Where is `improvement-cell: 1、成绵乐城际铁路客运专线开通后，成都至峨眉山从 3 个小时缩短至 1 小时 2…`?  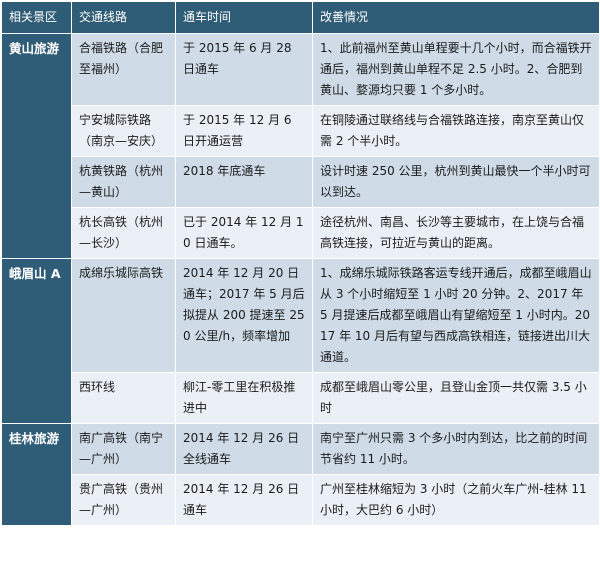 improvement-cell: 1、成绵乐城际铁路客运专线开通后，成都至峨眉山从 3 个小时缩短至 1 小时 2… is located at coordinates (456, 315).